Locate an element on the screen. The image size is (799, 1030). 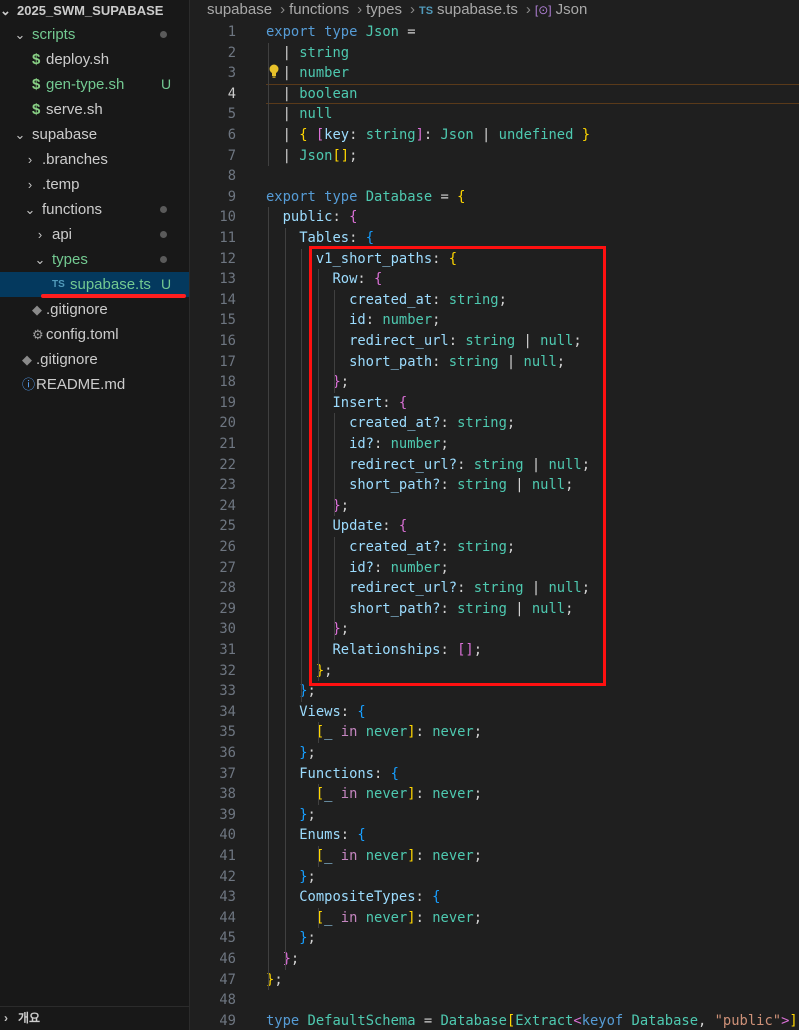
tree-item: ⓘ README.md is located at coordinates (94, 384).